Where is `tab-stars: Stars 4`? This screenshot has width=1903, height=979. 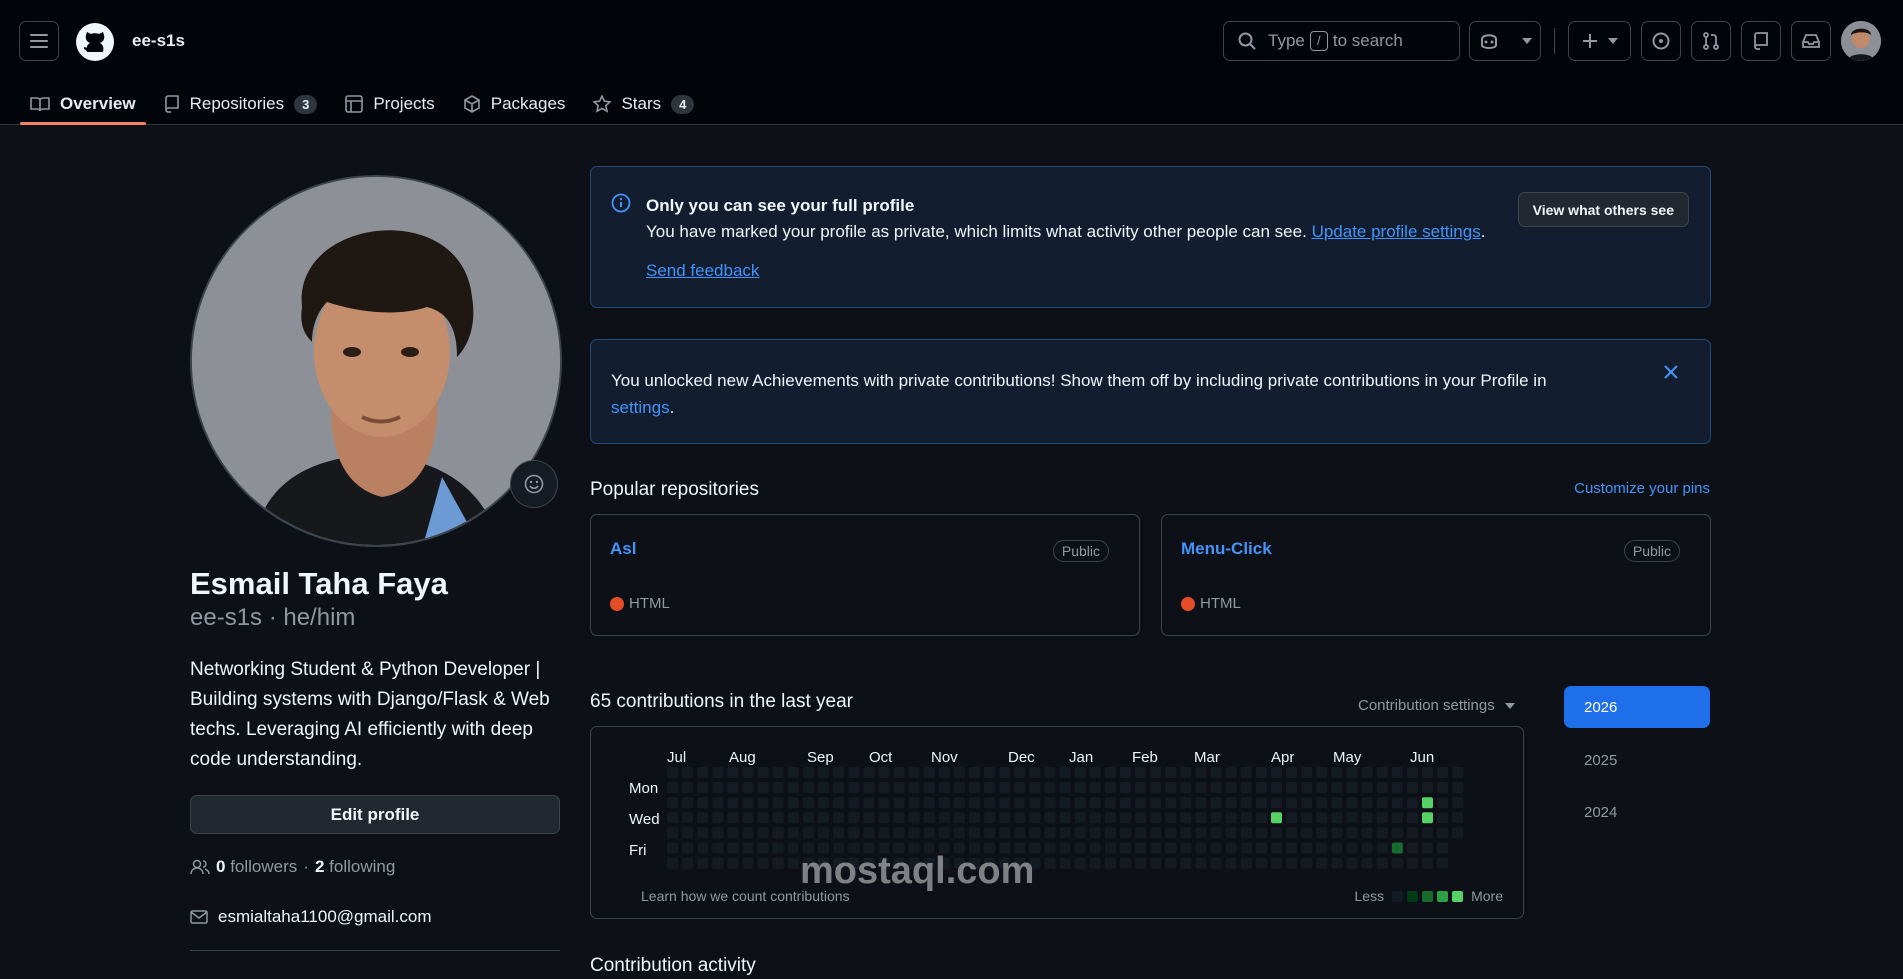
tab-stars: Stars 4 is located at coordinates (643, 104).